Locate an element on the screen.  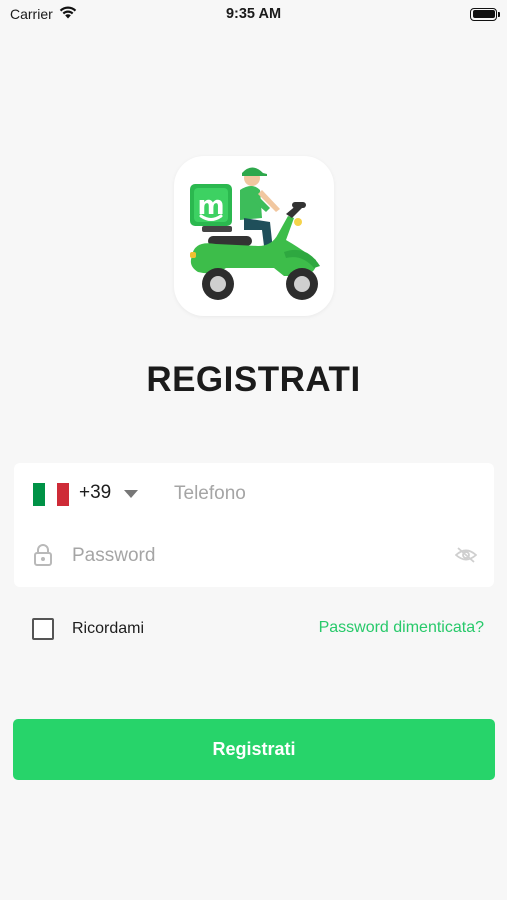
phone-row: +39 is located at coordinates (254, 494).